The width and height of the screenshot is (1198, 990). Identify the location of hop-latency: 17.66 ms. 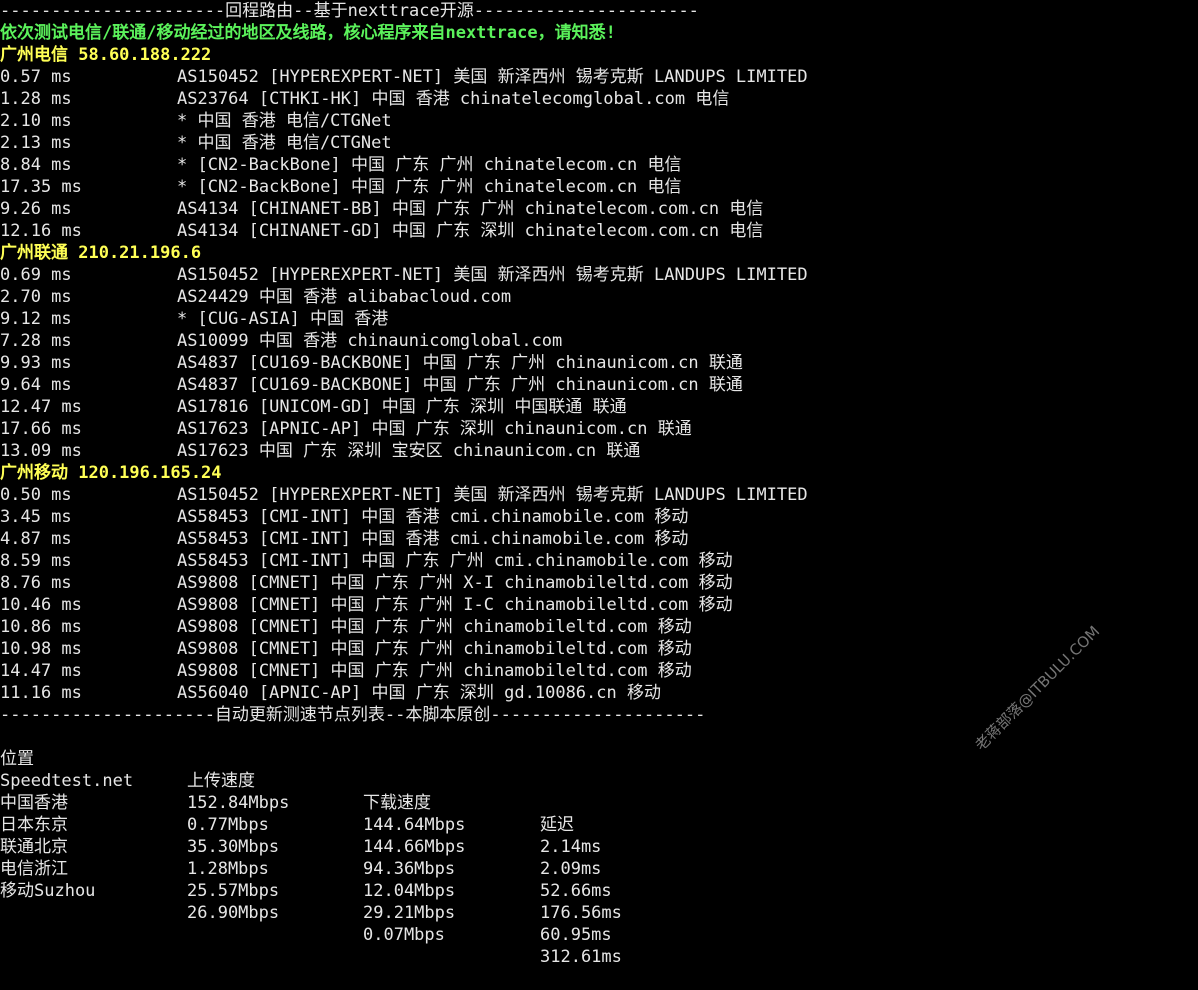
(41, 429).